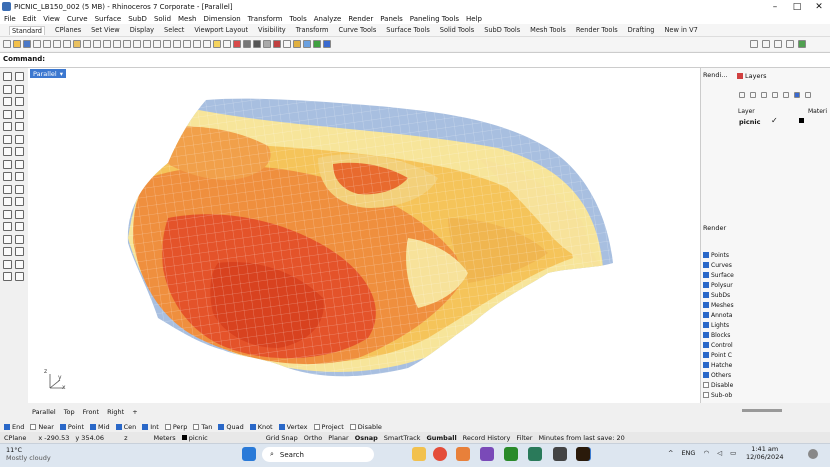 The width and height of the screenshot is (830, 467). Describe the element at coordinates (474, 19) in the screenshot. I see `menu-help: Help` at that location.